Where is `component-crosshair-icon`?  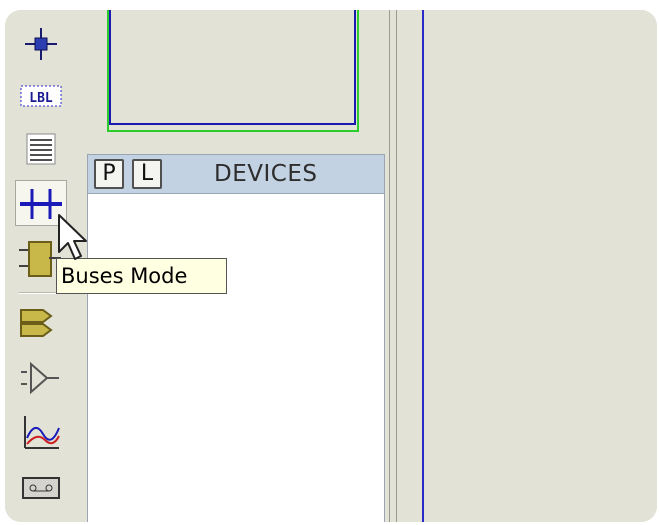 component-crosshair-icon is located at coordinates (41, 44).